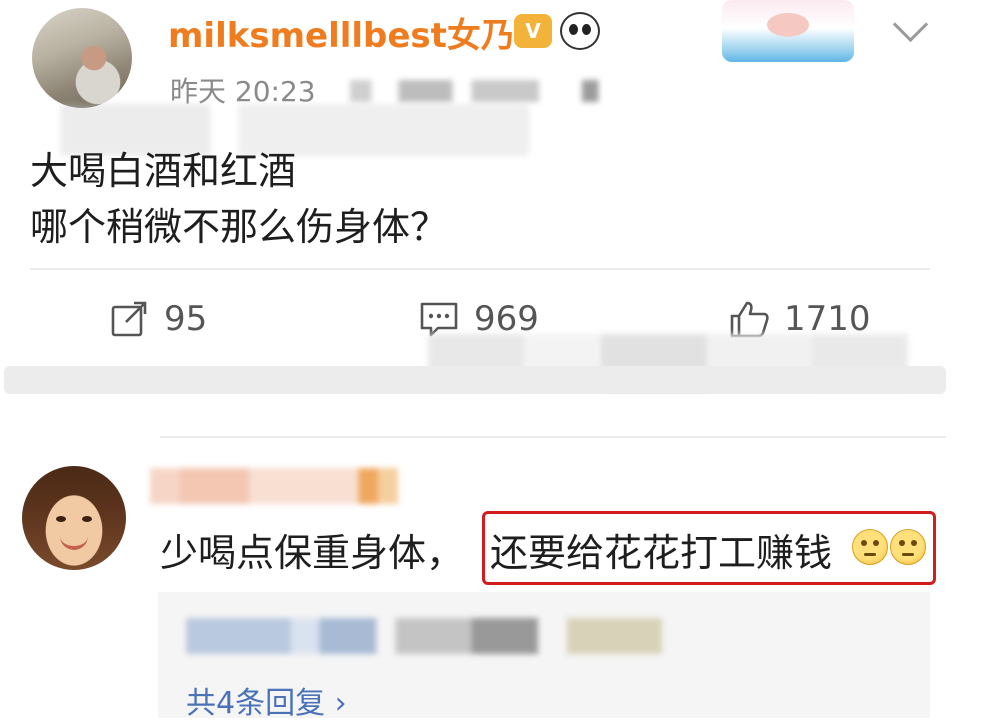 This screenshot has width=1000, height=722. I want to click on obscured-commenter-name, so click(274, 486).